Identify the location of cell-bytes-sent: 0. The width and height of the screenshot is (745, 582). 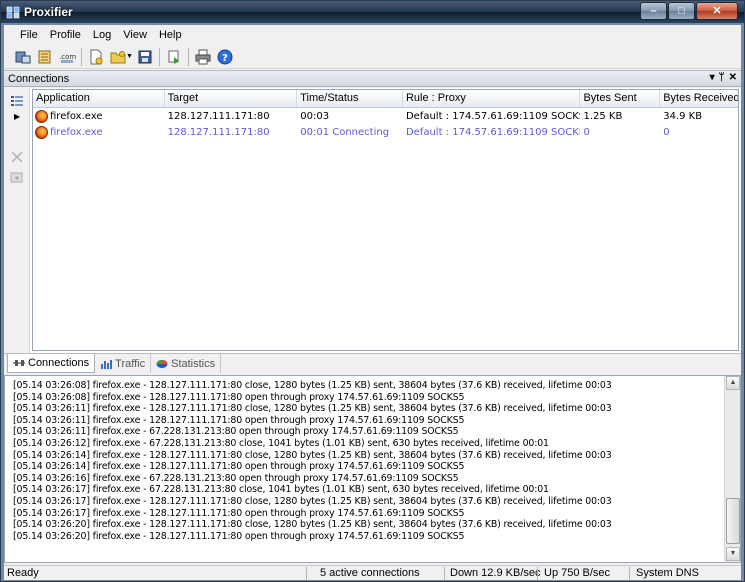
(586, 132).